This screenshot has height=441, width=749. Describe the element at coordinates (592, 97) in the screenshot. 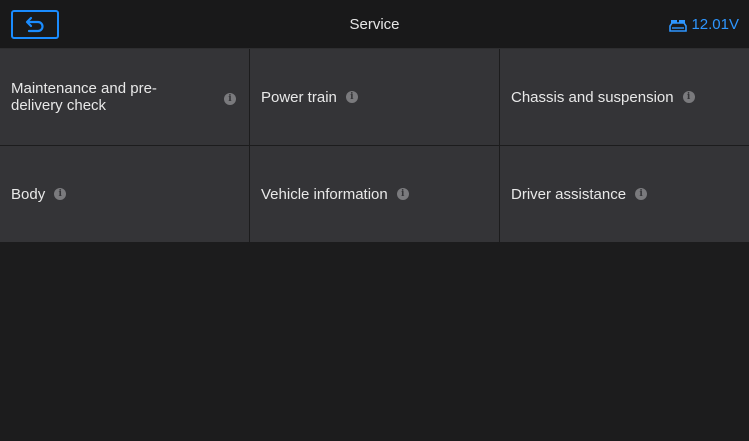

I see `menu-item-label: Chassis and suspension` at that location.